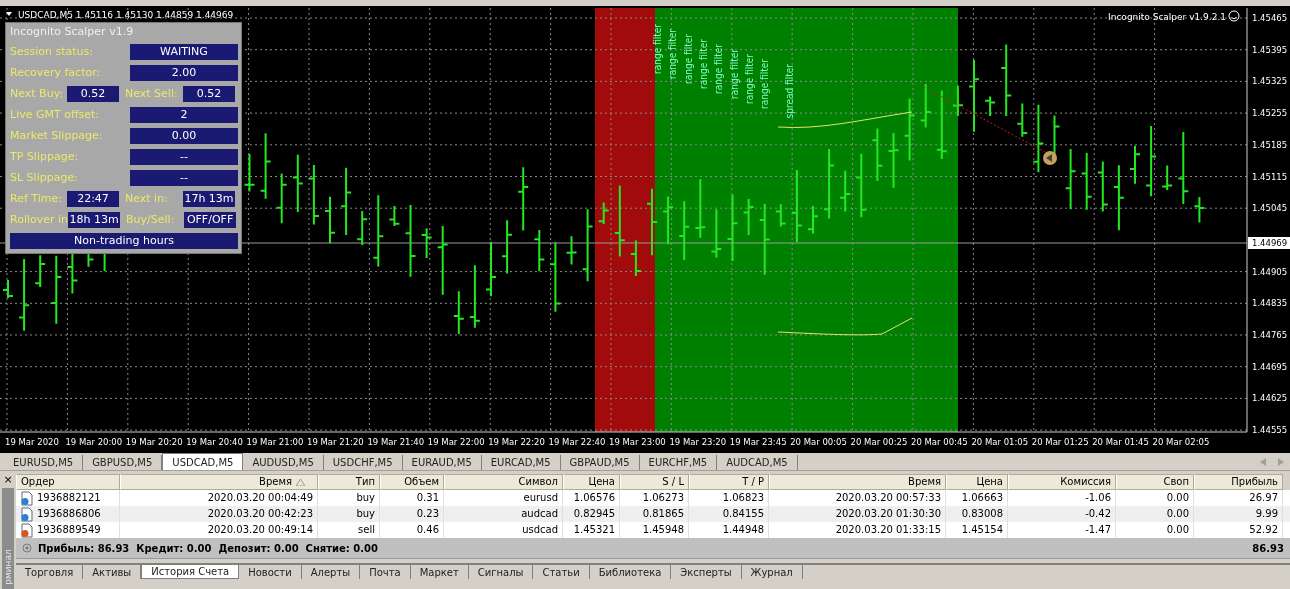 The height and width of the screenshot is (589, 1290). I want to click on sort-arrow-icon, so click(300, 482).